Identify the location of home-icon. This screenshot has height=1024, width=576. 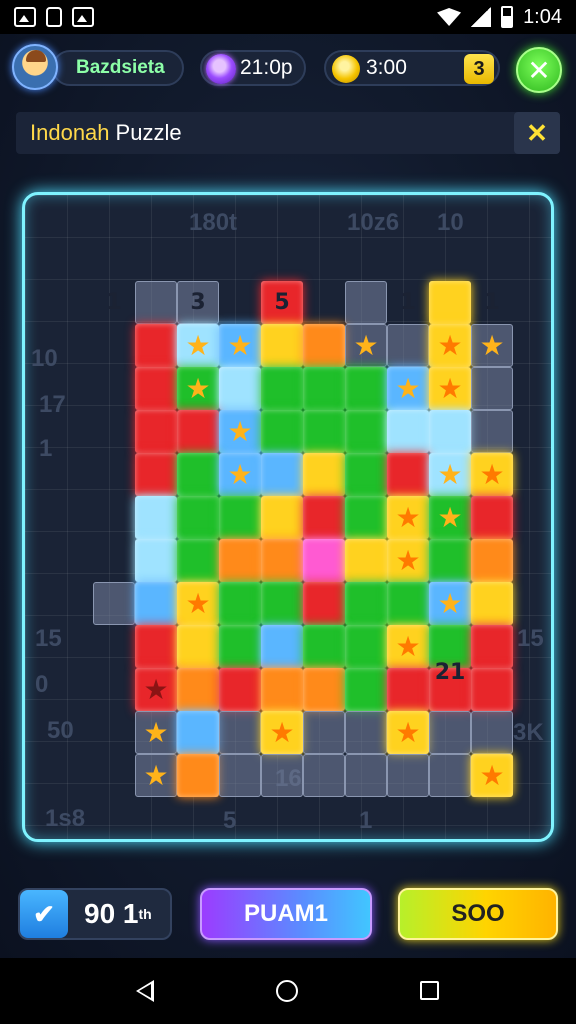
(287, 991).